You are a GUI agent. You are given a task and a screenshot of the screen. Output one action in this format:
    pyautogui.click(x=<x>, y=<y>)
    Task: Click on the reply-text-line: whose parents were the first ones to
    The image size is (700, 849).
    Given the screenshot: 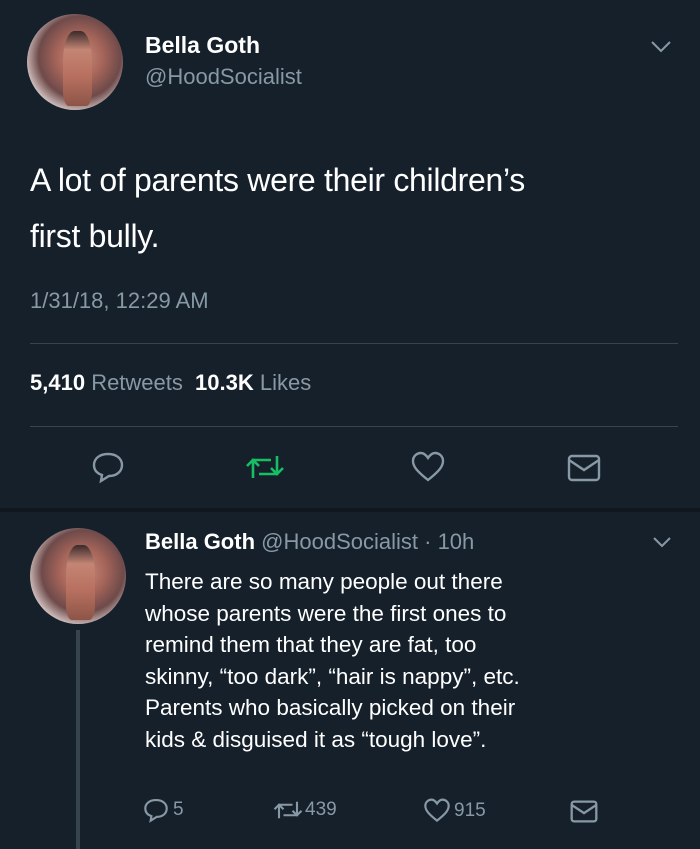 What is the action you would take?
    pyautogui.click(x=326, y=613)
    